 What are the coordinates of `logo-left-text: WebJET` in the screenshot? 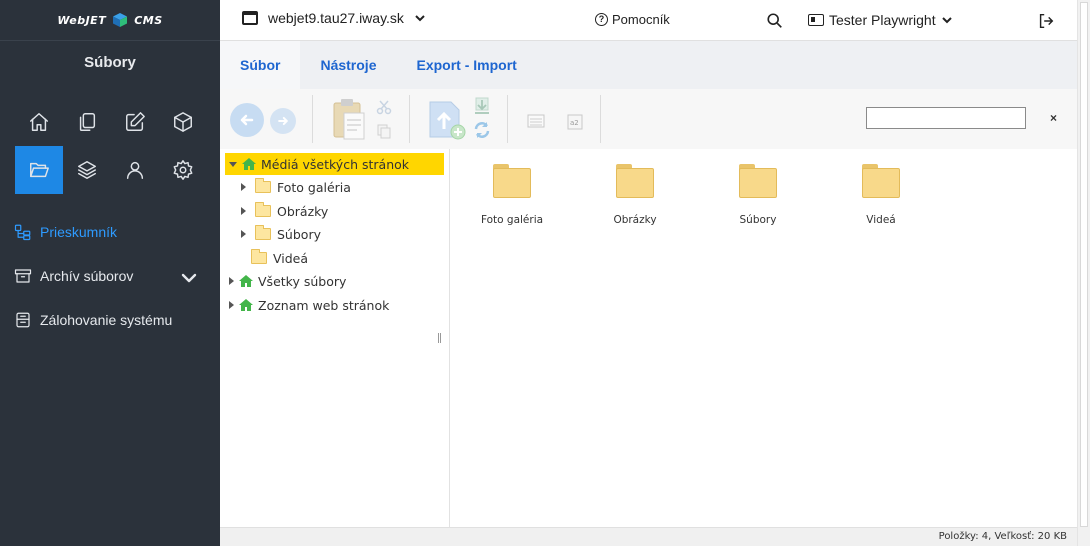 It's located at (82, 20).